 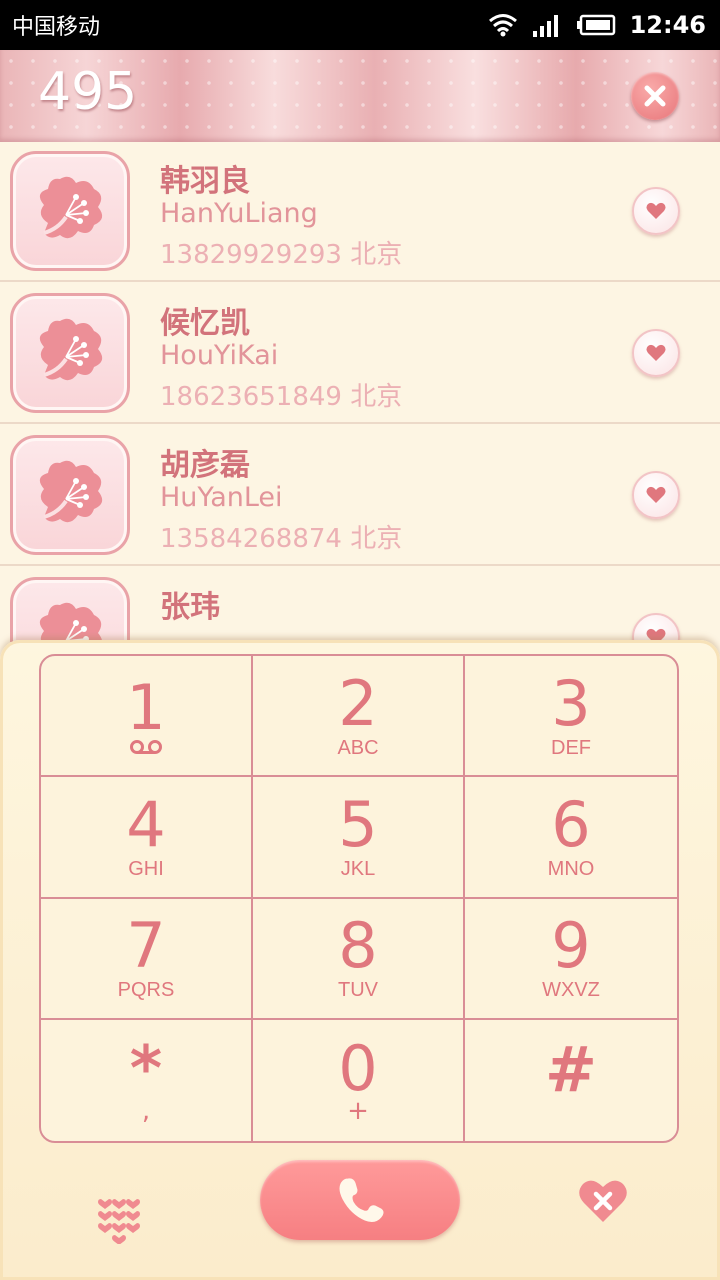 I want to click on contact-name: 张玮, so click(x=190, y=607).